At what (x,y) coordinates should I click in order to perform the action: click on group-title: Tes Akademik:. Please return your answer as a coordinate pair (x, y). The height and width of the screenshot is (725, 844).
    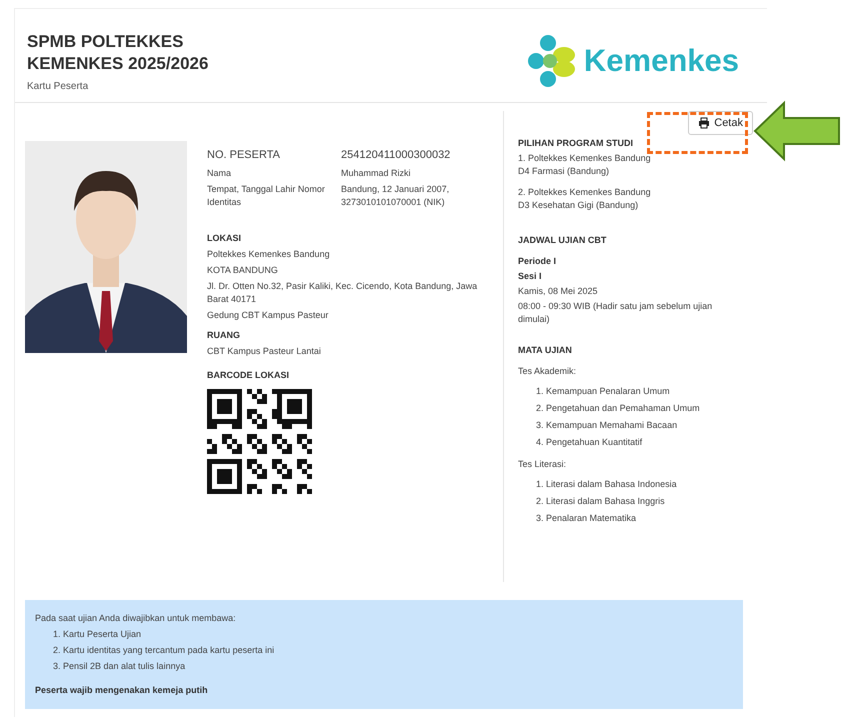
    Looking at the image, I should click on (548, 371).